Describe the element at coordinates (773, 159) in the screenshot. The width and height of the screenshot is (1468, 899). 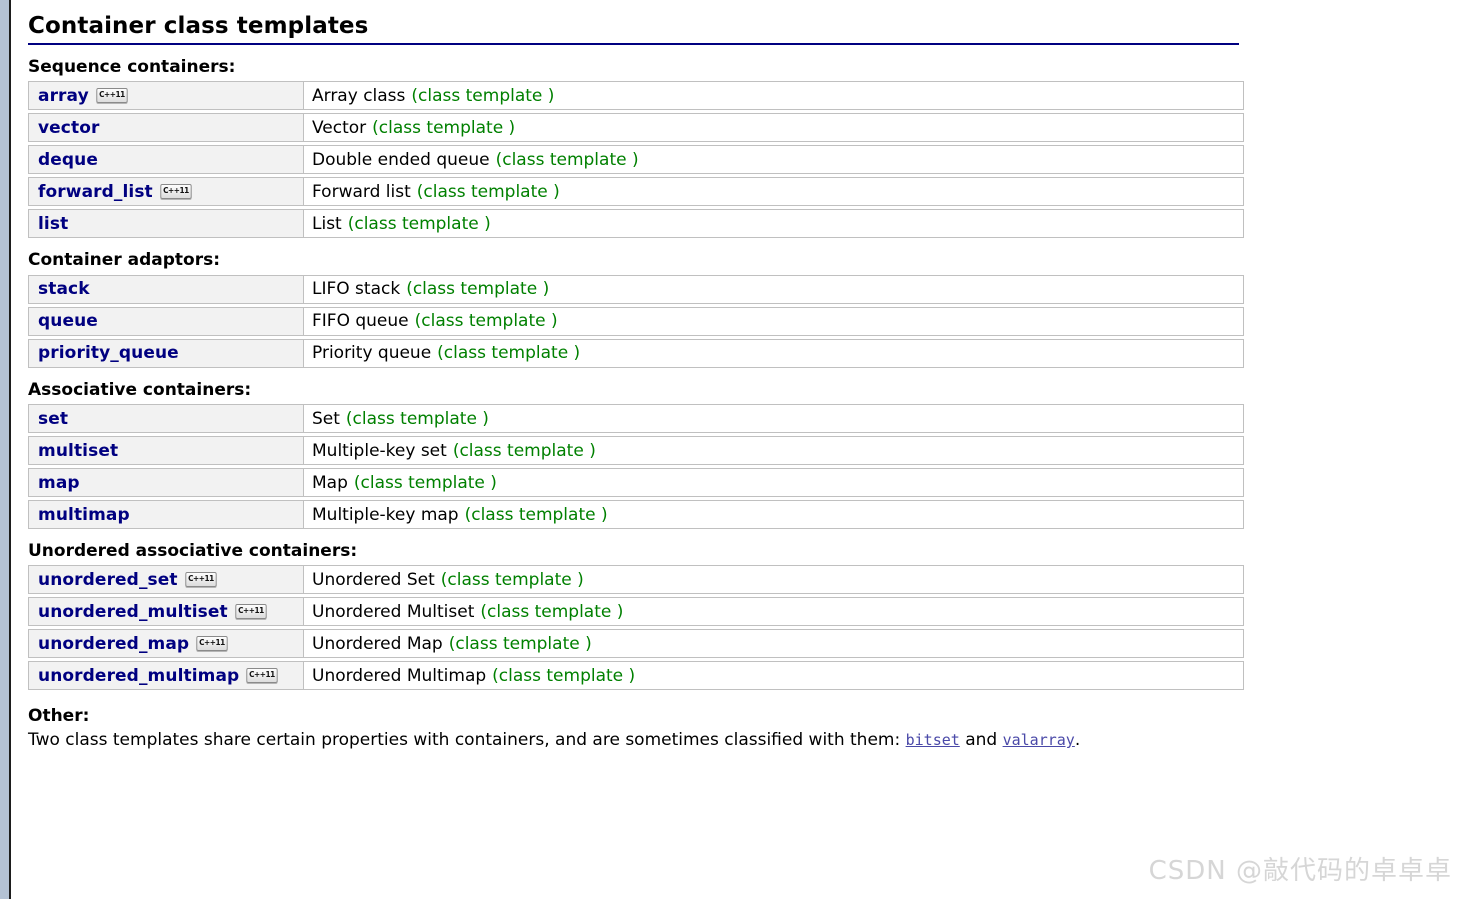
I see `container-description-cell: Double ended queue (class template )` at that location.